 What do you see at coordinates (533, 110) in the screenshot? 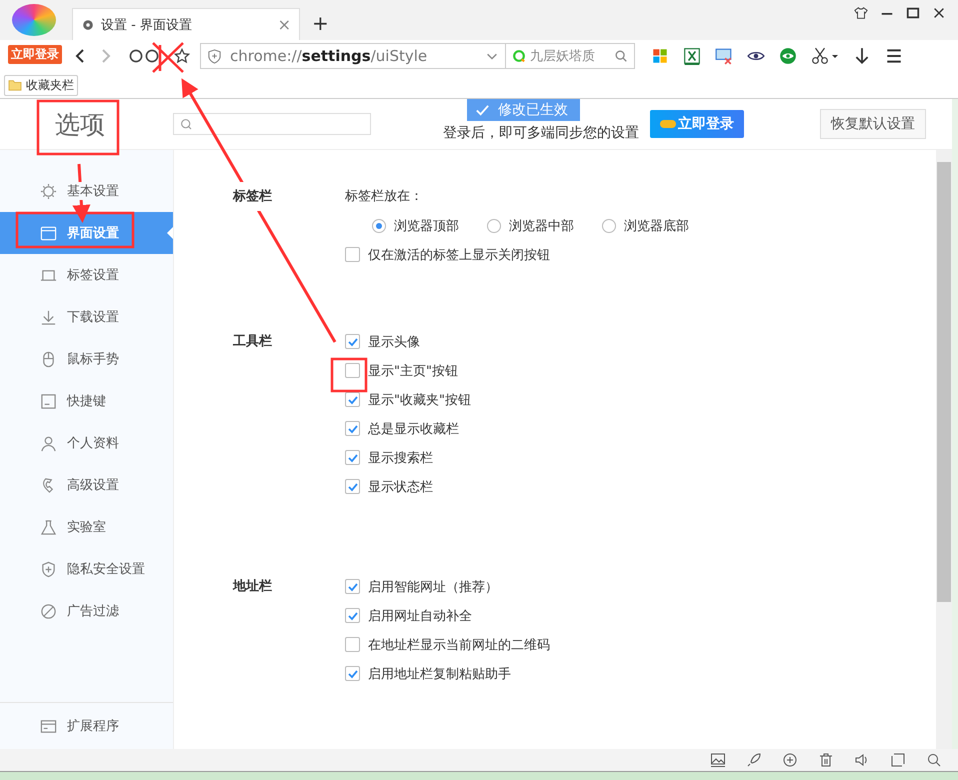
I see `toast-text: 修改已生效` at bounding box center [533, 110].